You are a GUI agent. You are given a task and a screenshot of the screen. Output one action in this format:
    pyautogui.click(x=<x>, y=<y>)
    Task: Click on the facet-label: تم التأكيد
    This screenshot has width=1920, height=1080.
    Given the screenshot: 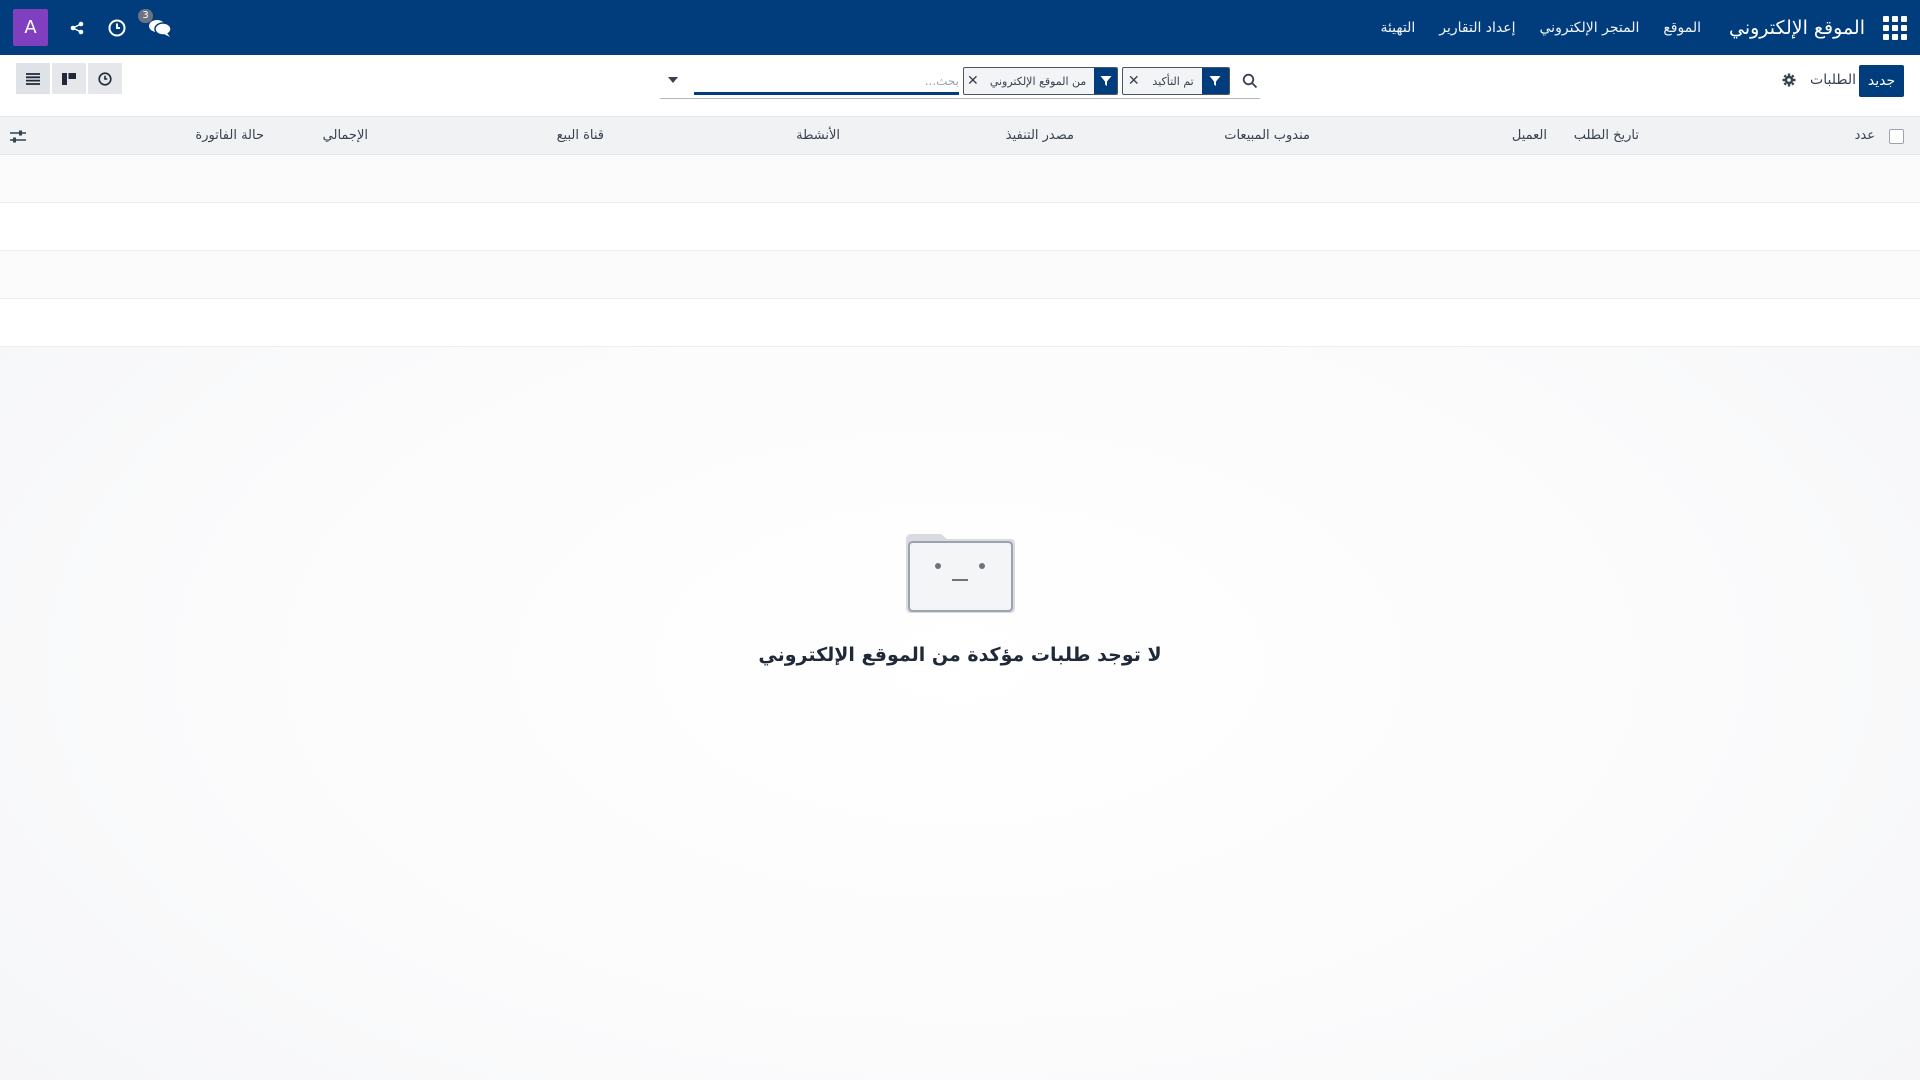 What is the action you would take?
    pyautogui.click(x=1173, y=81)
    